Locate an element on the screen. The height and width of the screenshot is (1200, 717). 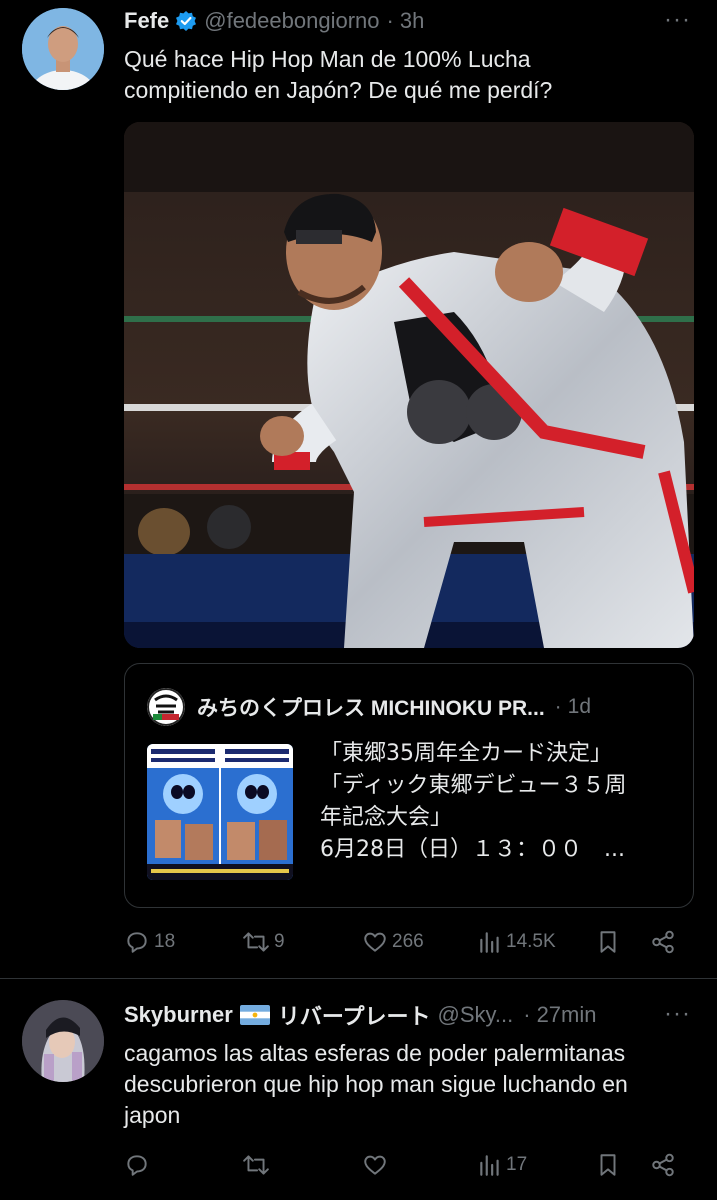
tweet-text-line: Qué hace Hip Hop Man de 100% Lucha is located at coordinates (327, 59).